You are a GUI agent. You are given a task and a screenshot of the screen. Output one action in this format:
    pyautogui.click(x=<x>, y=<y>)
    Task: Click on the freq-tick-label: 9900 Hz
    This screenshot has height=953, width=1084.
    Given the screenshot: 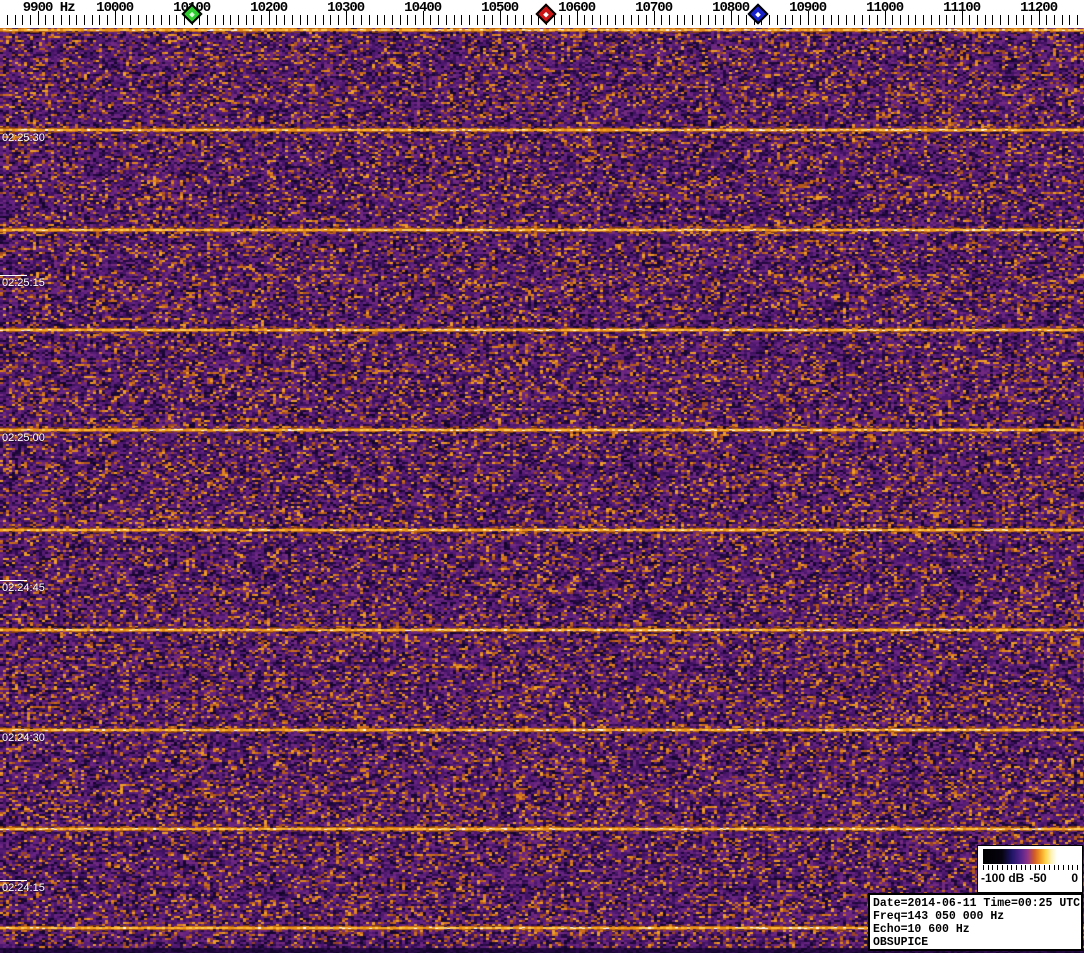 What is the action you would take?
    pyautogui.click(x=49, y=8)
    